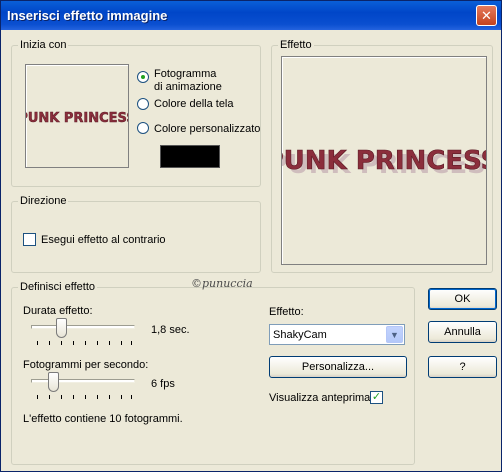 This screenshot has height=472, width=502. I want to click on watermark-text: ©punuccia, so click(222, 283).